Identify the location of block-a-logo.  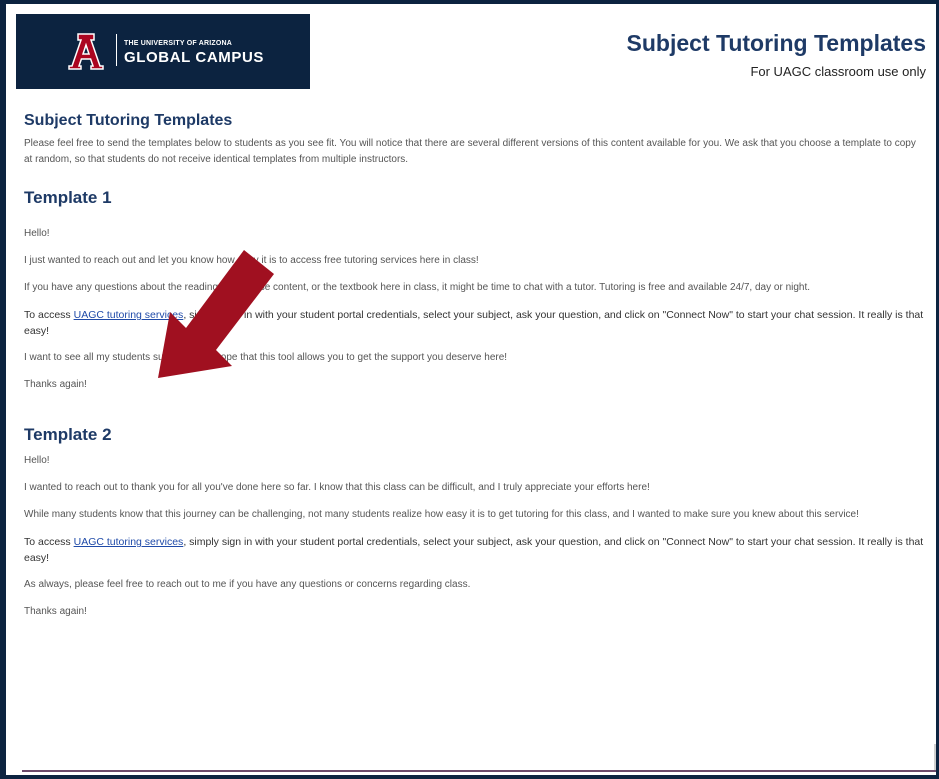
(86, 51).